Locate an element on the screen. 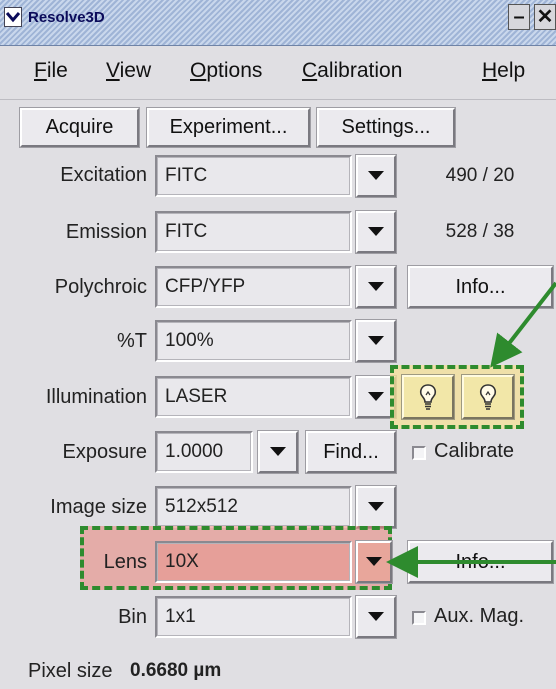 The image size is (556, 689). arrow-to-illumination is located at coordinates (523, 324).